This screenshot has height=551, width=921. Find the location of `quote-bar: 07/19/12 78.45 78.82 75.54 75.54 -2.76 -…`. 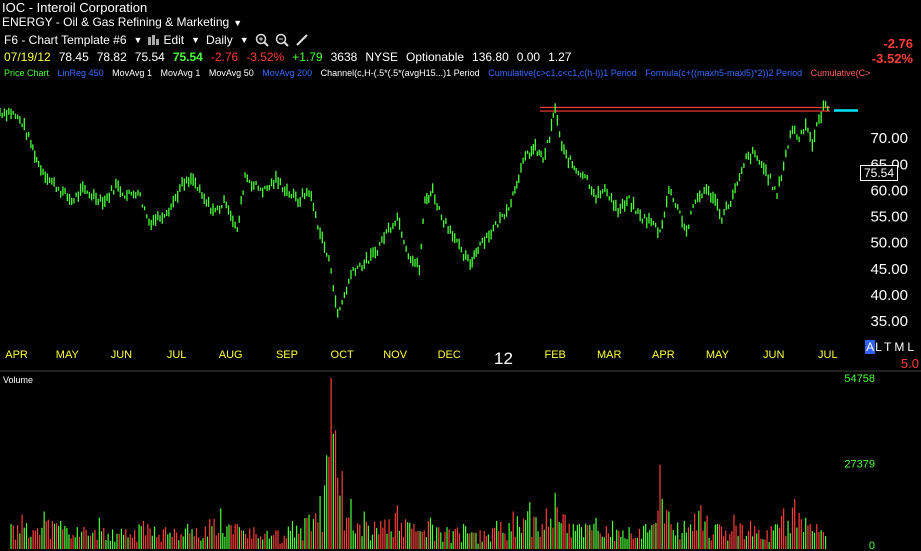

quote-bar: 07/19/12 78.45 78.82 75.54 75.54 -2.76 -… is located at coordinates (287, 57).